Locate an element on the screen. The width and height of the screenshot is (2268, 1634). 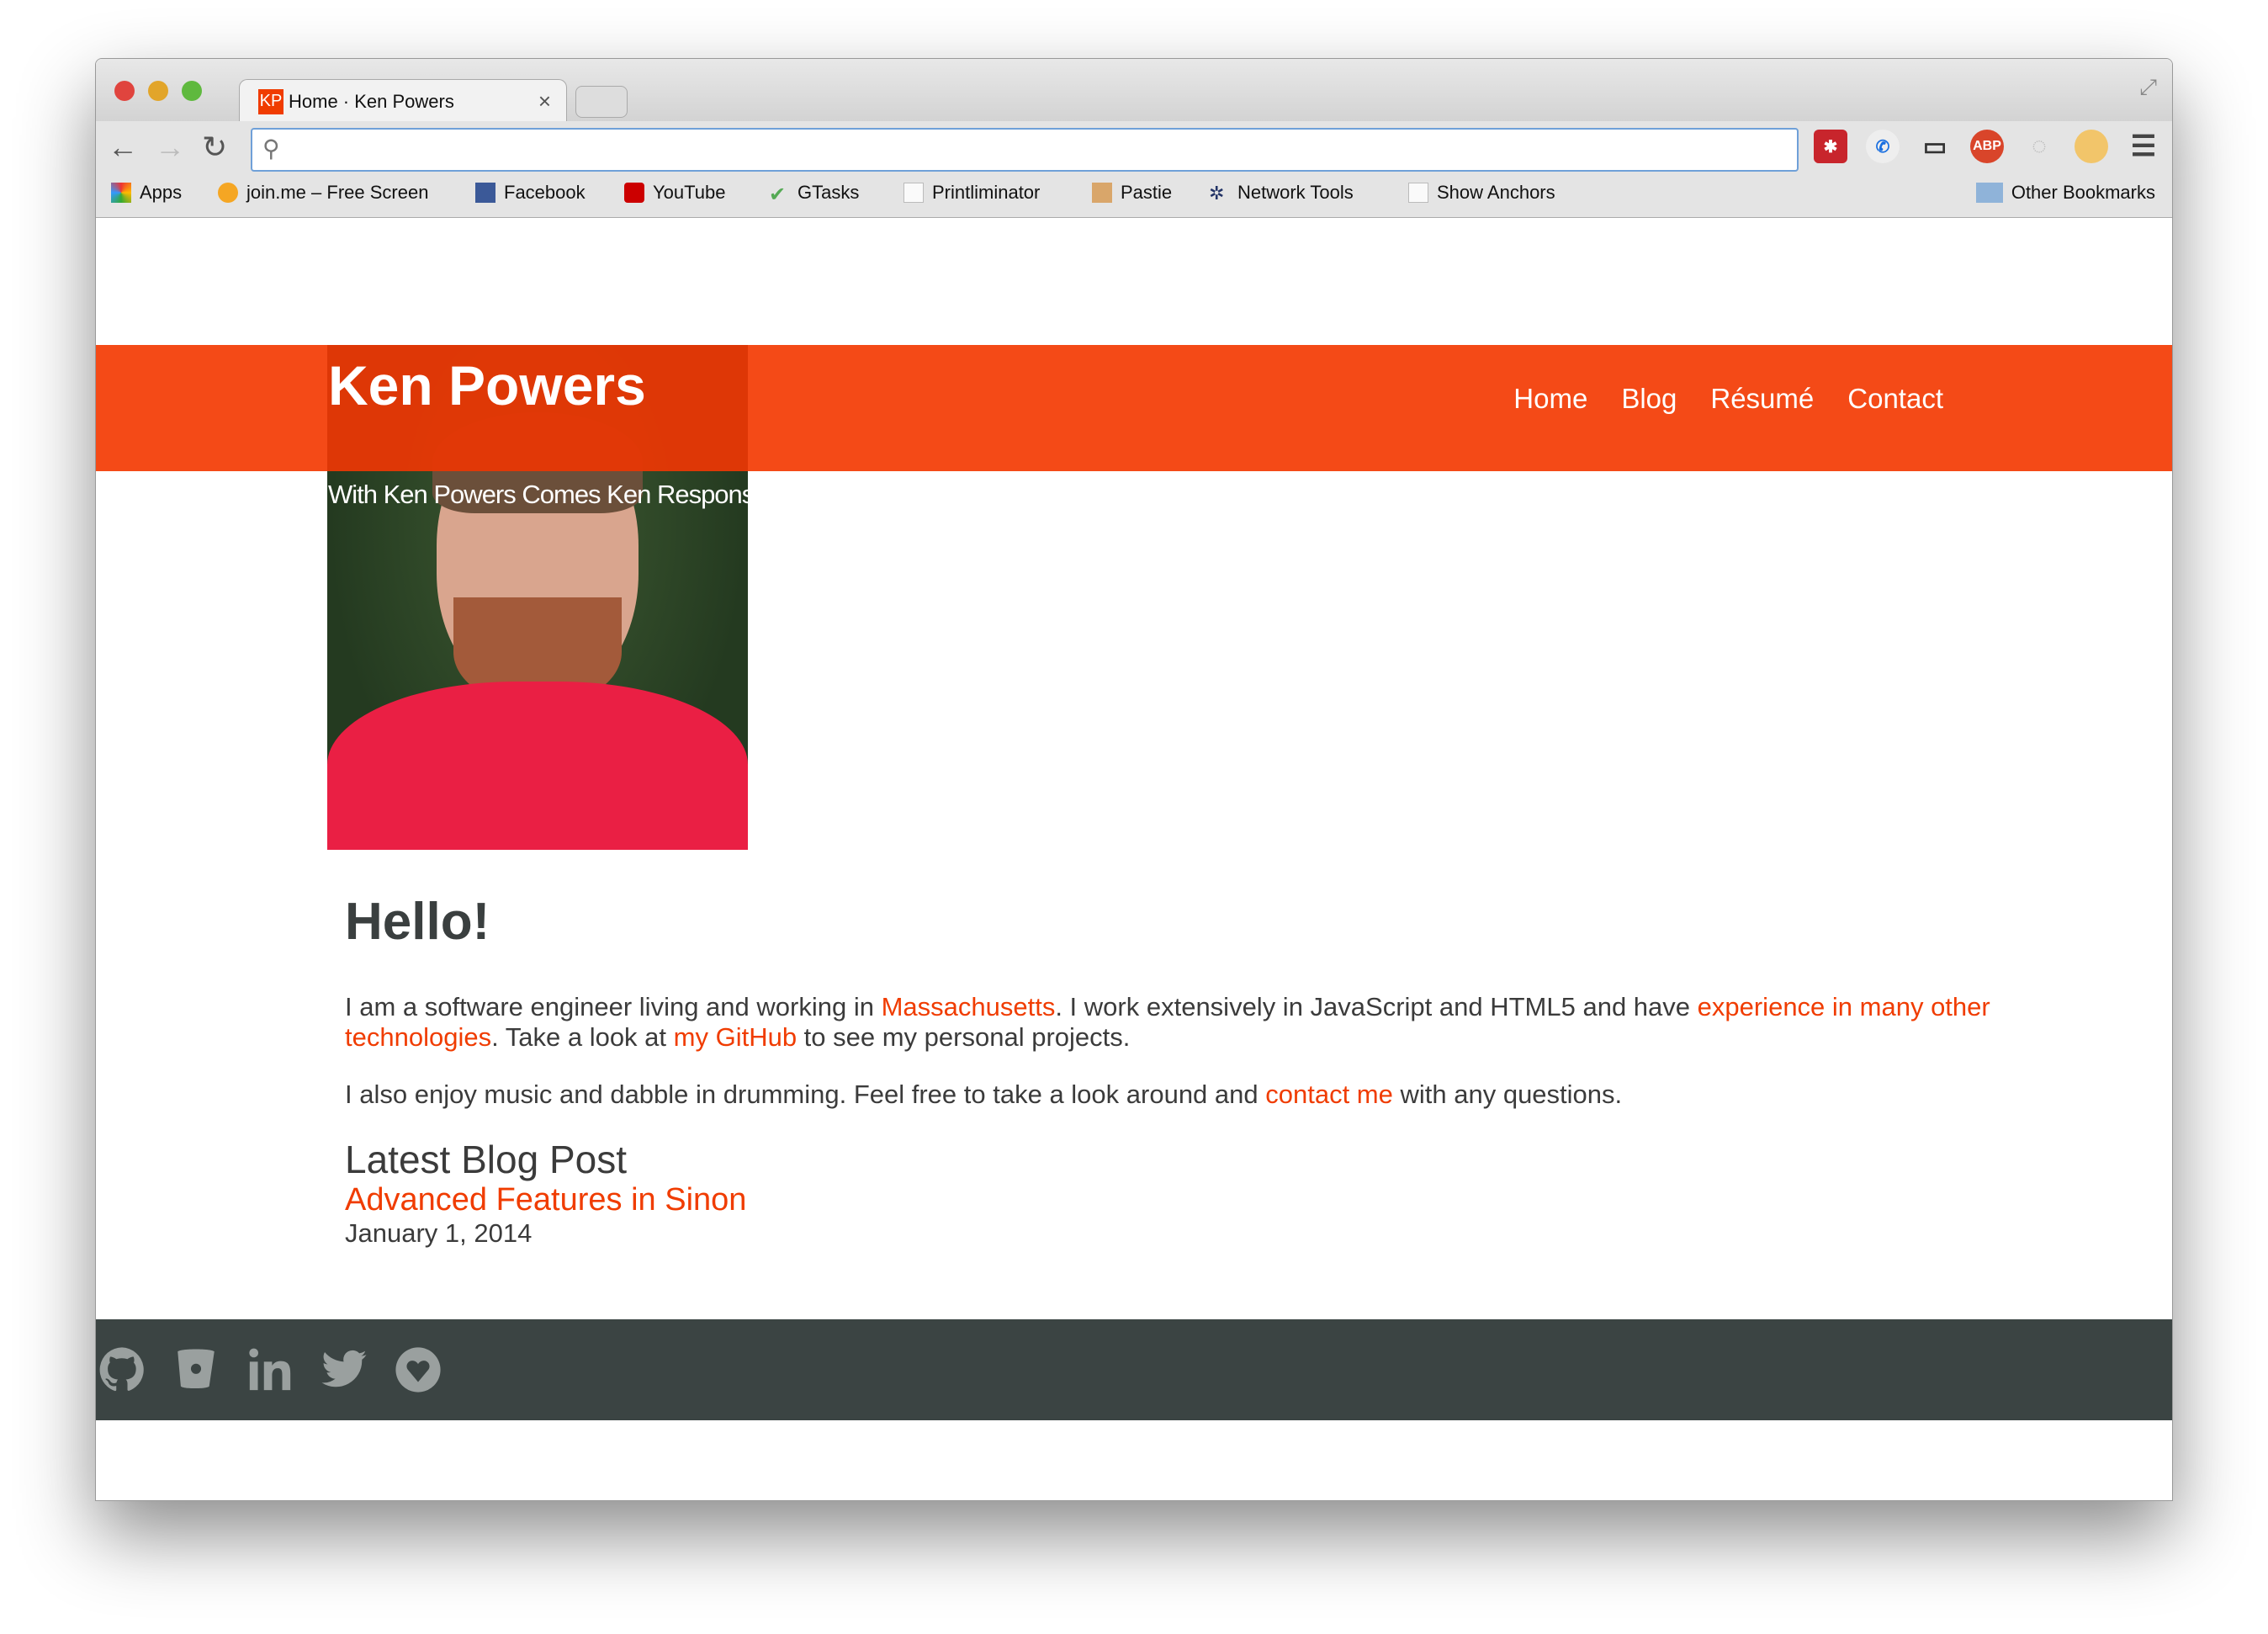
bookmark-label: Facebook is located at coordinates (545, 192).